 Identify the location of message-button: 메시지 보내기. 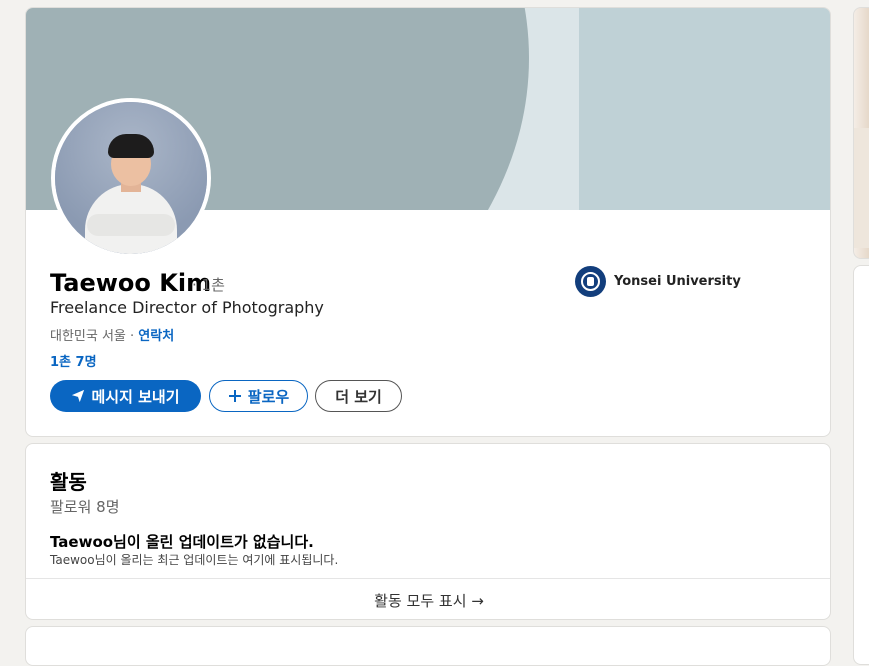
(125, 396).